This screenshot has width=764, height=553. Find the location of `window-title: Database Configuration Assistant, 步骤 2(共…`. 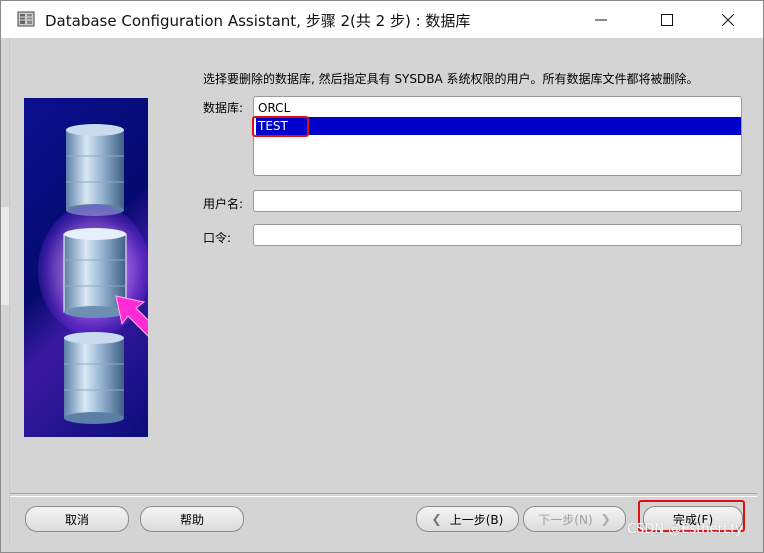

window-title: Database Configuration Assistant, 步骤 2(共… is located at coordinates (258, 21).